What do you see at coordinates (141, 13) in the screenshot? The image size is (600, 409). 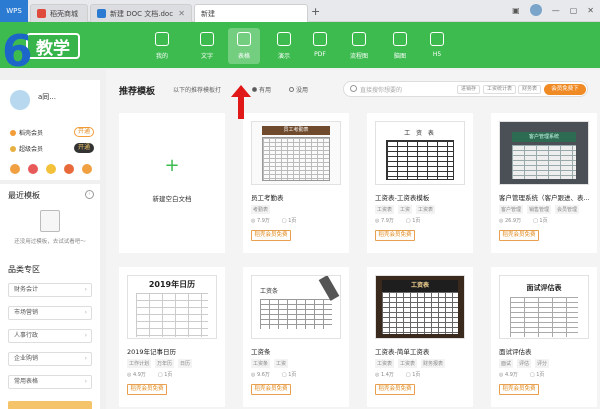 I see `tab-doc: 新建 DOC 文档.doc ✕` at bounding box center [141, 13].